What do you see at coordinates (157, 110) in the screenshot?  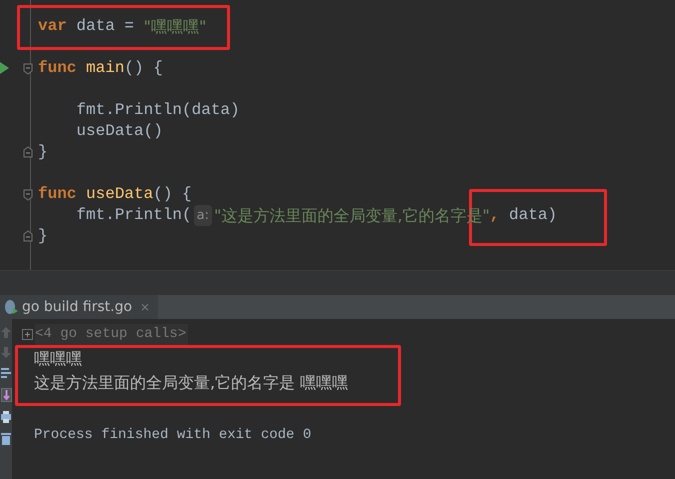 I see `code-token: fmt.Println(data)` at bounding box center [157, 110].